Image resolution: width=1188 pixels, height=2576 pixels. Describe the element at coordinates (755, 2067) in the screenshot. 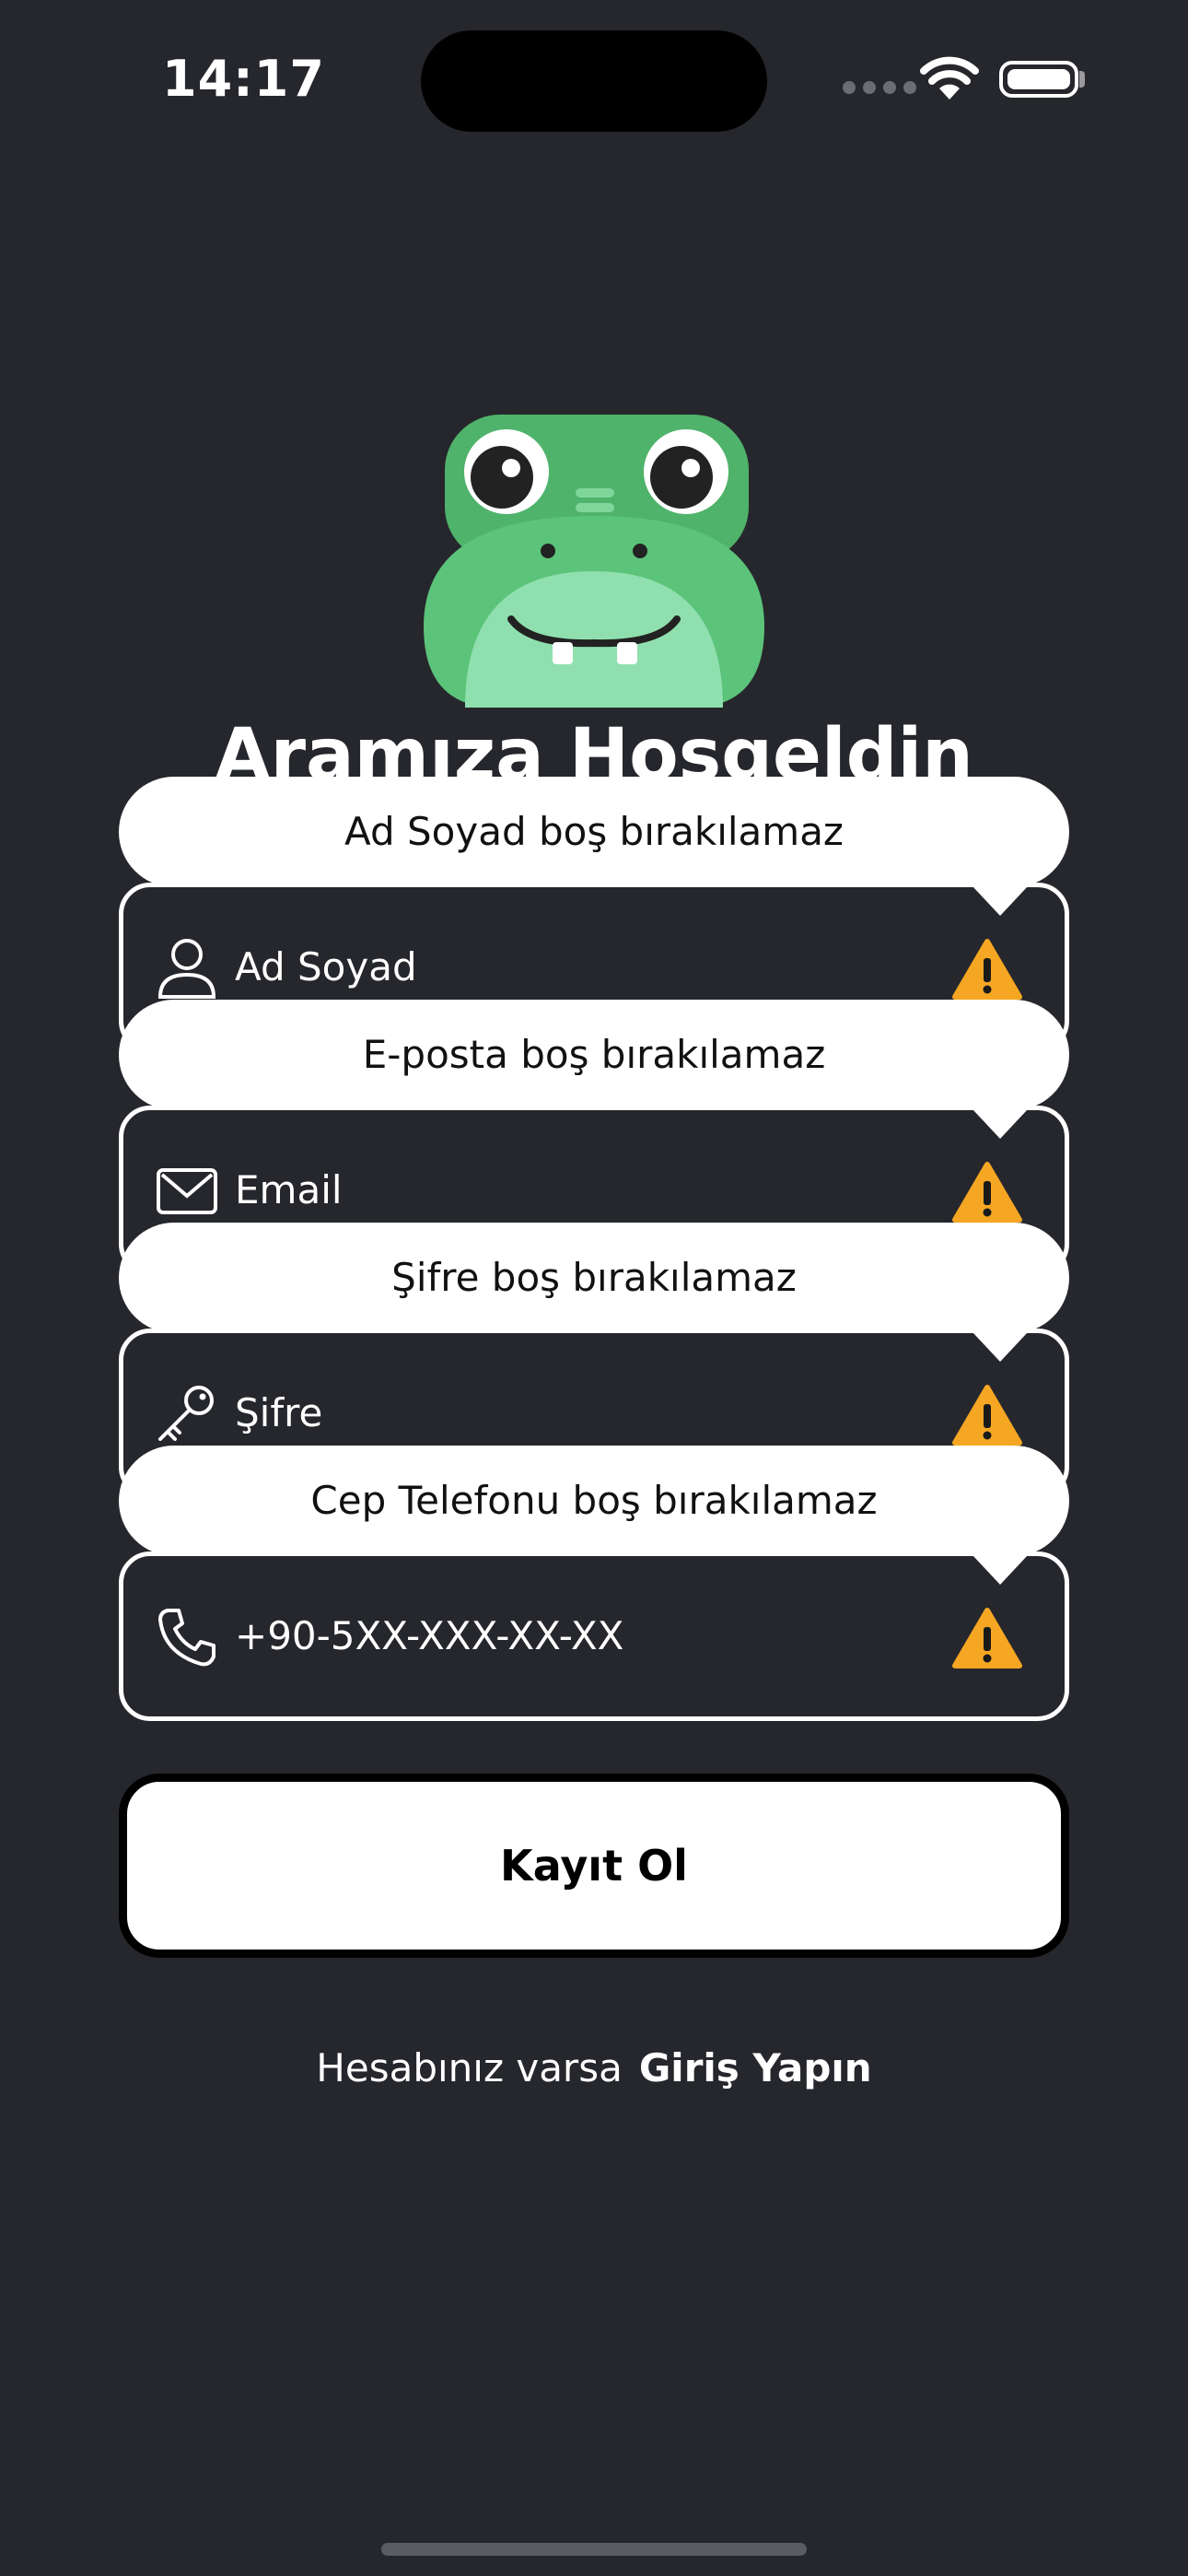

I see `login-link: Giriş Yapın` at that location.